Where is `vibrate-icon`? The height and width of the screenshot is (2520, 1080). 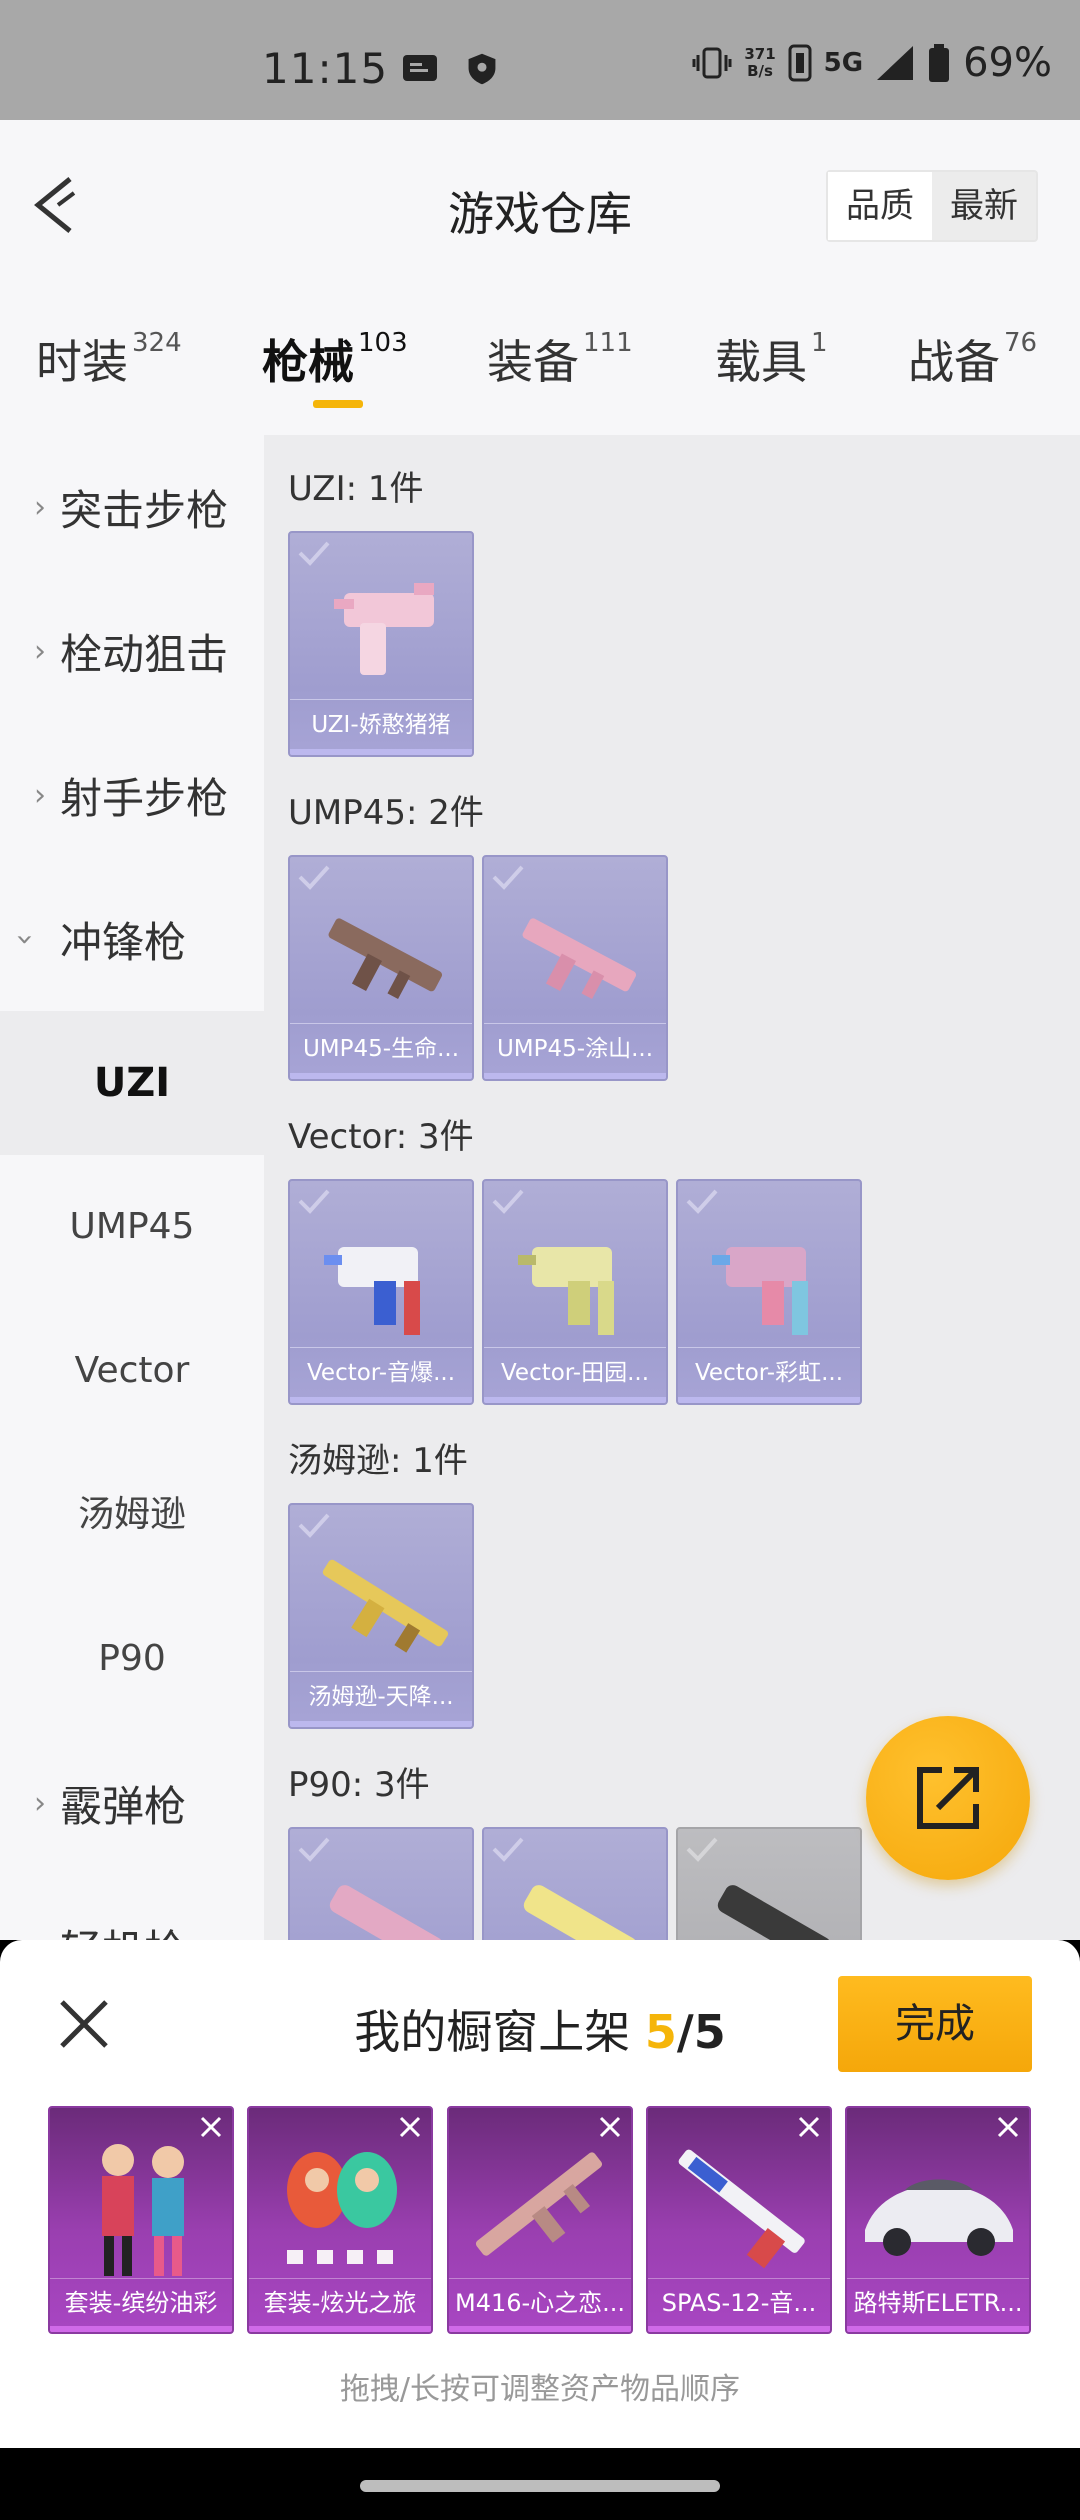
vibrate-icon is located at coordinates (712, 63).